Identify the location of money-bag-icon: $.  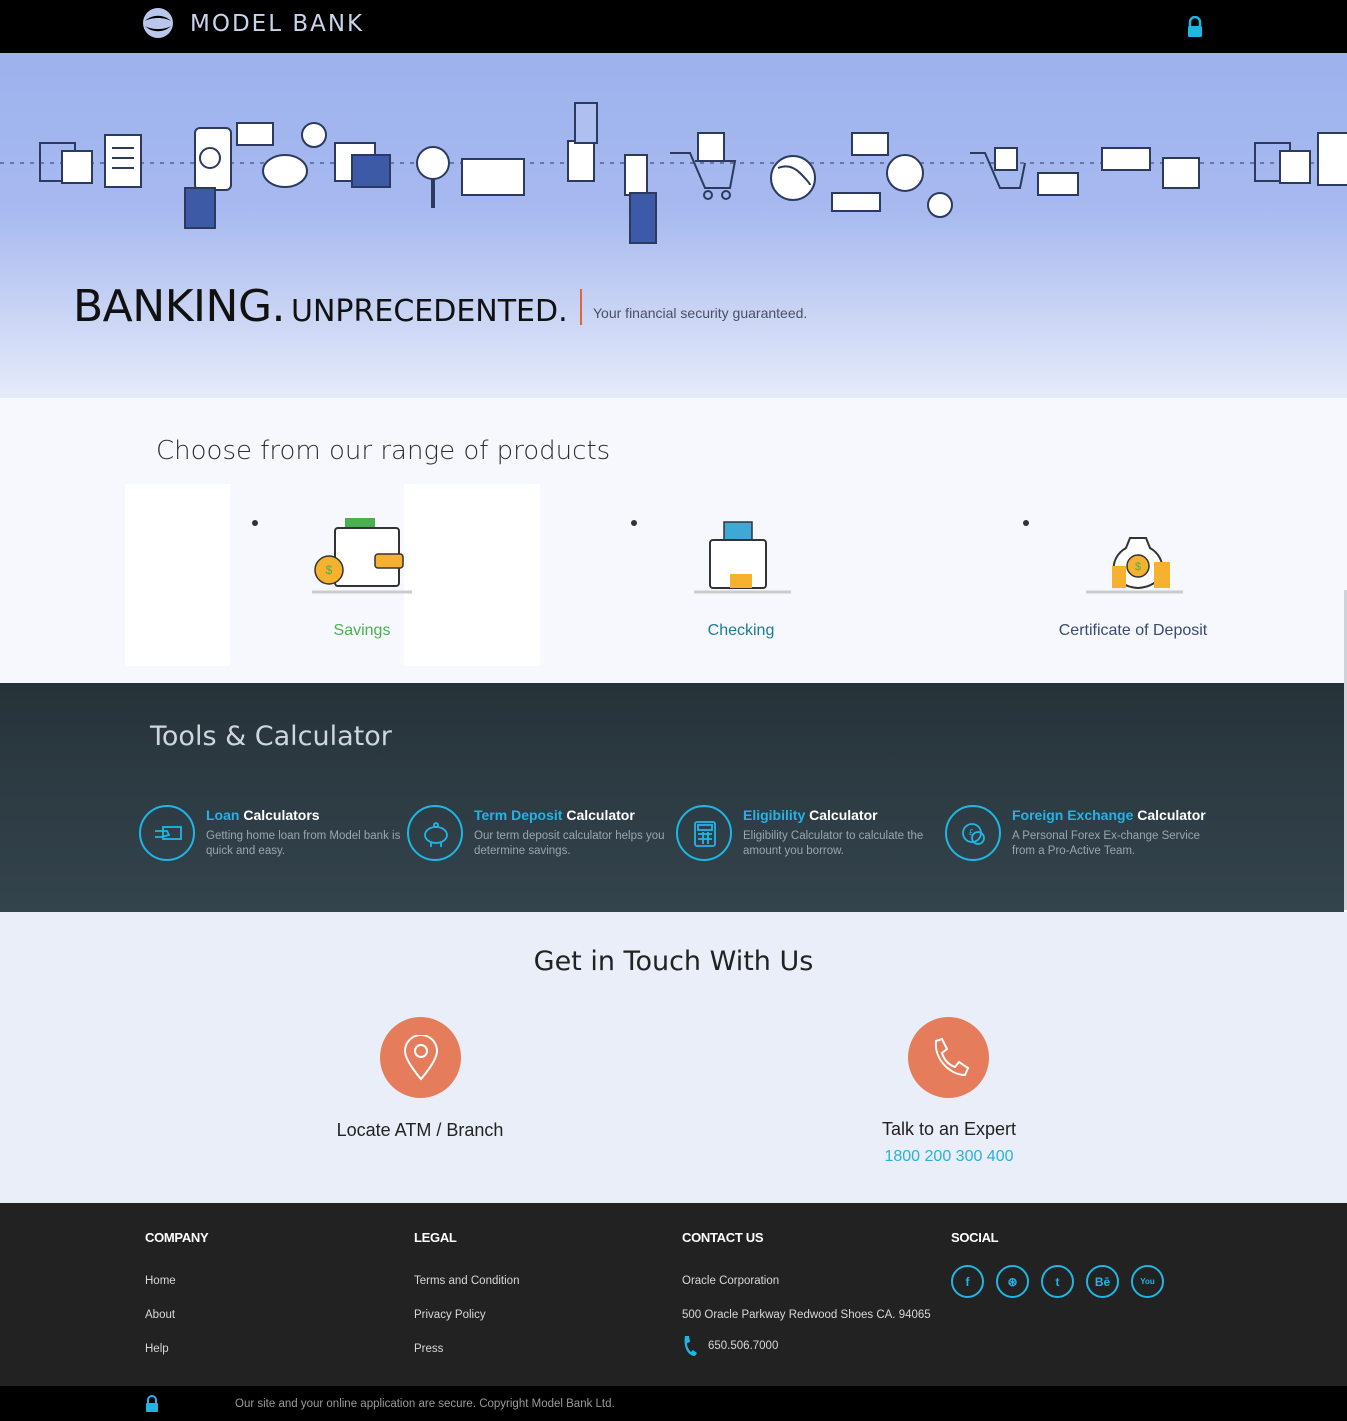
(1134, 565).